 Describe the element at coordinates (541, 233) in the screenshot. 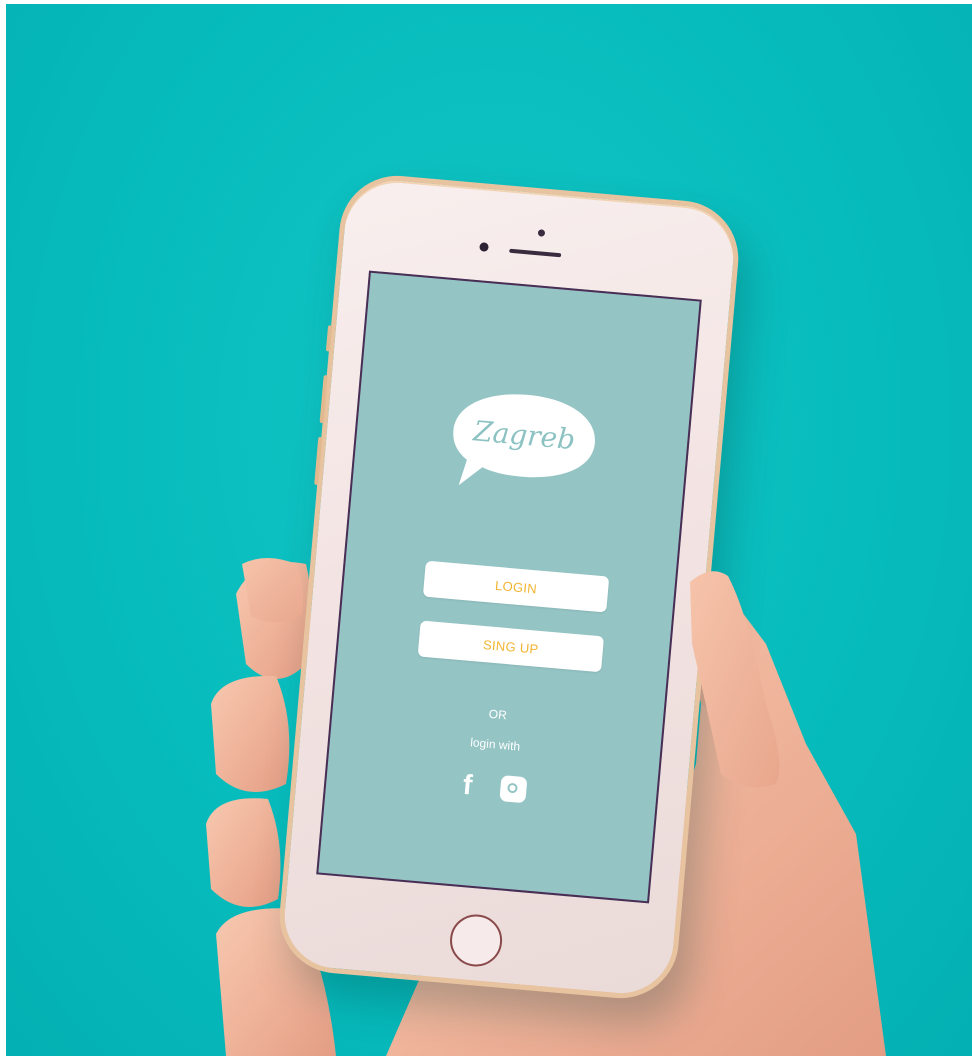

I see `front-camera` at that location.